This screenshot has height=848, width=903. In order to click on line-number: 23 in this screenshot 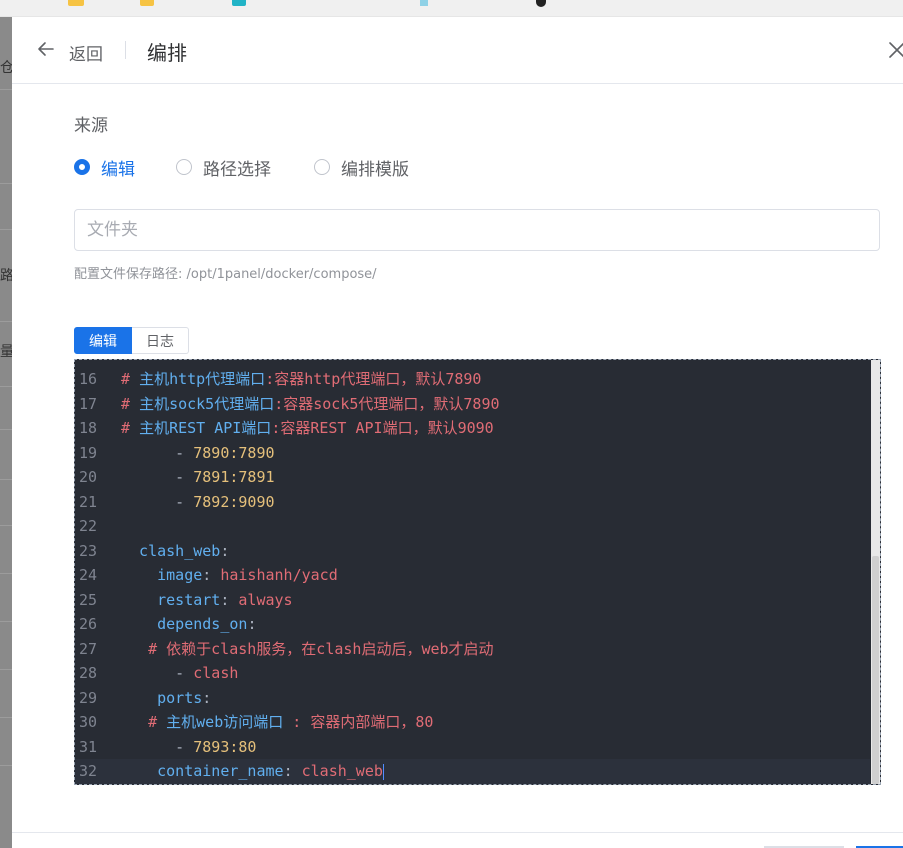, I will do `click(88, 550)`.